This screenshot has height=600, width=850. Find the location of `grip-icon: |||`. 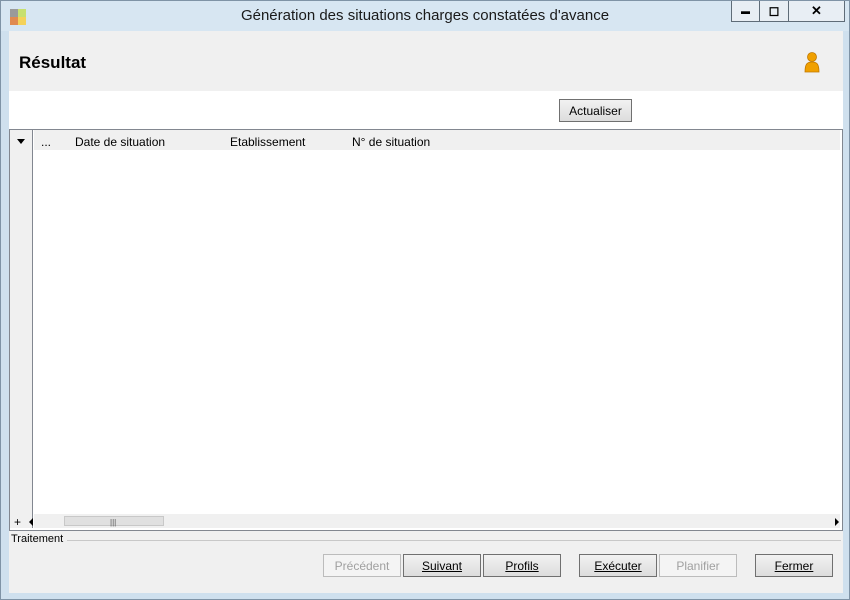

grip-icon: ||| is located at coordinates (113, 522).